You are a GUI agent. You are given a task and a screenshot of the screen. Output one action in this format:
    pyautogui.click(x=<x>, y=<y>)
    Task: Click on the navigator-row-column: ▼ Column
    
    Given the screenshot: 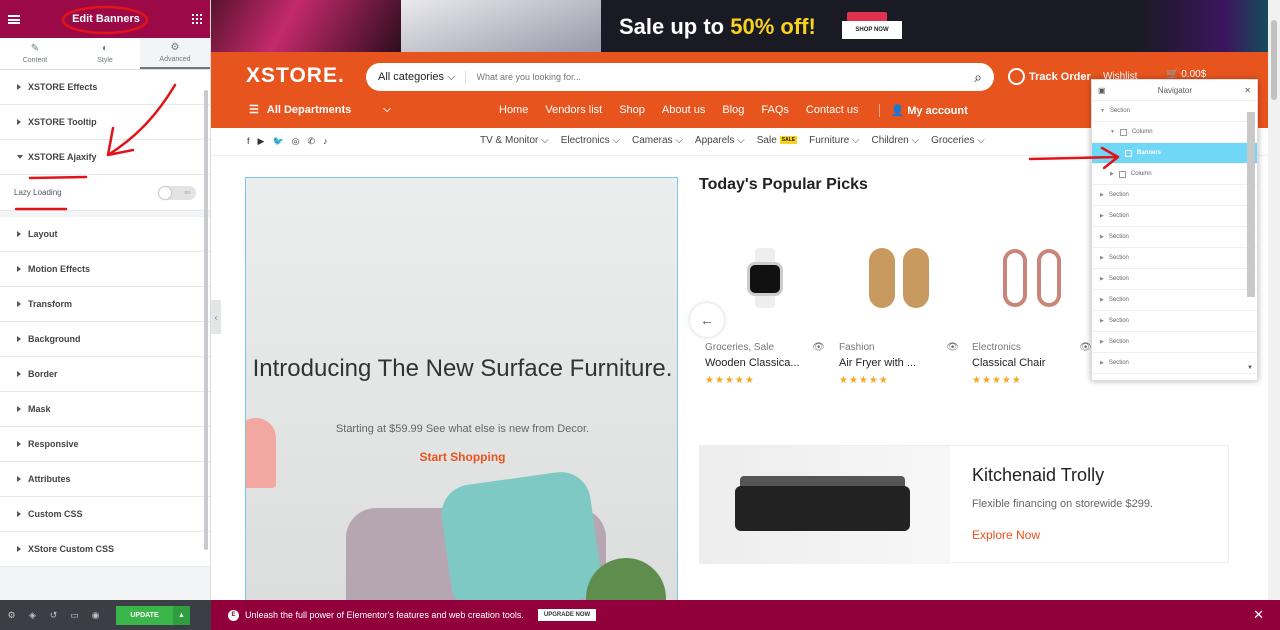 What is the action you would take?
    pyautogui.click(x=1174, y=132)
    